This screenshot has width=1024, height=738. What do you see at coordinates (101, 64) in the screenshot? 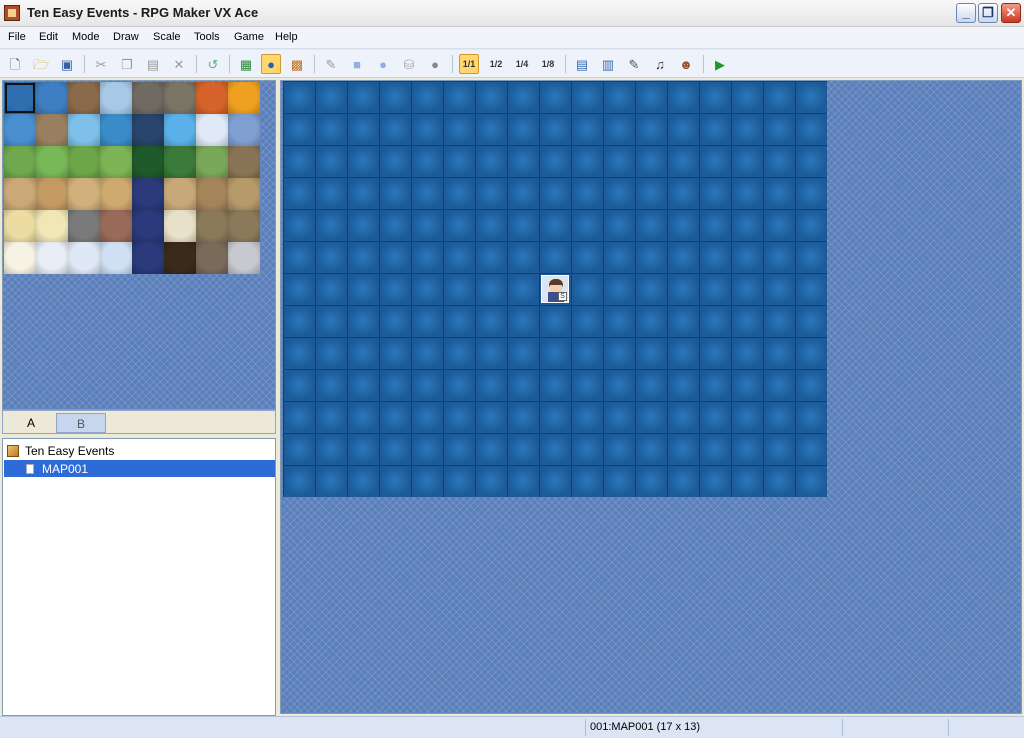
I see `cut-button: ✂` at bounding box center [101, 64].